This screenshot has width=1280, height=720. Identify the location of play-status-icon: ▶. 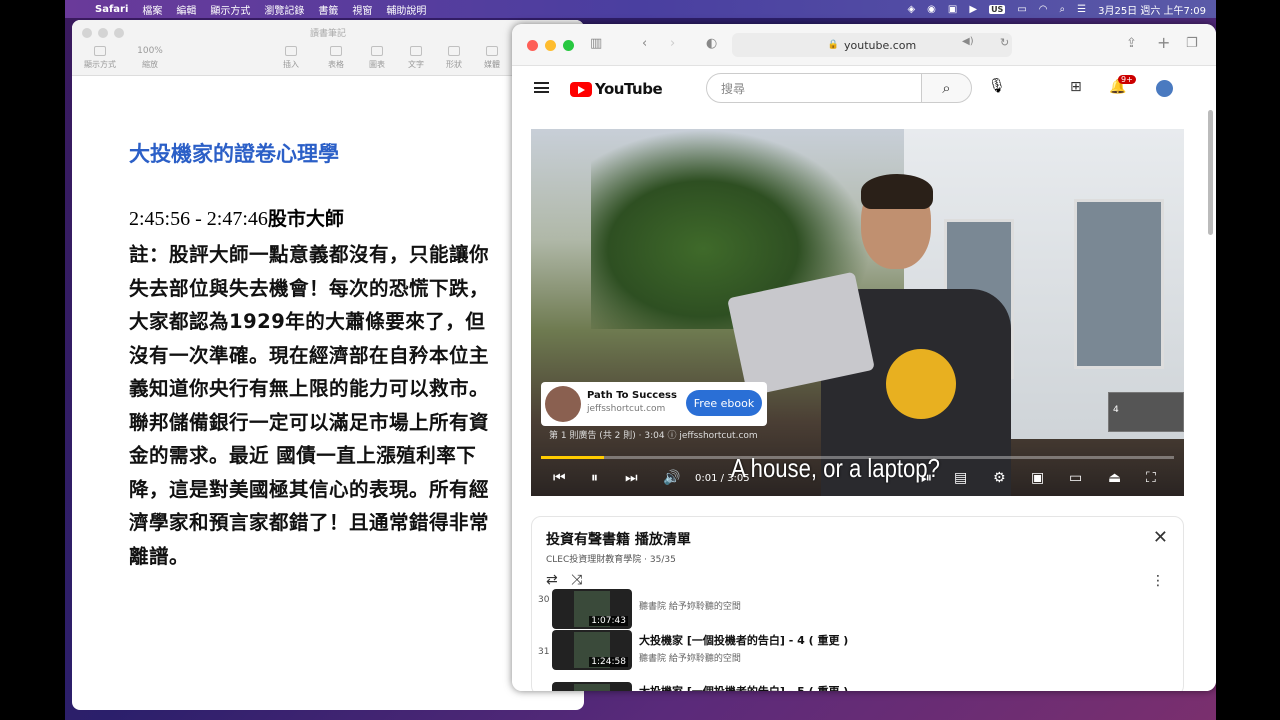
(973, 9).